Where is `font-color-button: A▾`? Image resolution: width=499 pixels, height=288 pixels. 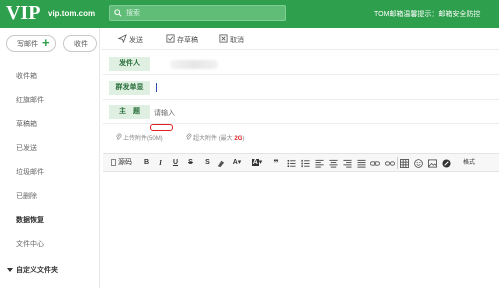 font-color-button: A▾ is located at coordinates (237, 163).